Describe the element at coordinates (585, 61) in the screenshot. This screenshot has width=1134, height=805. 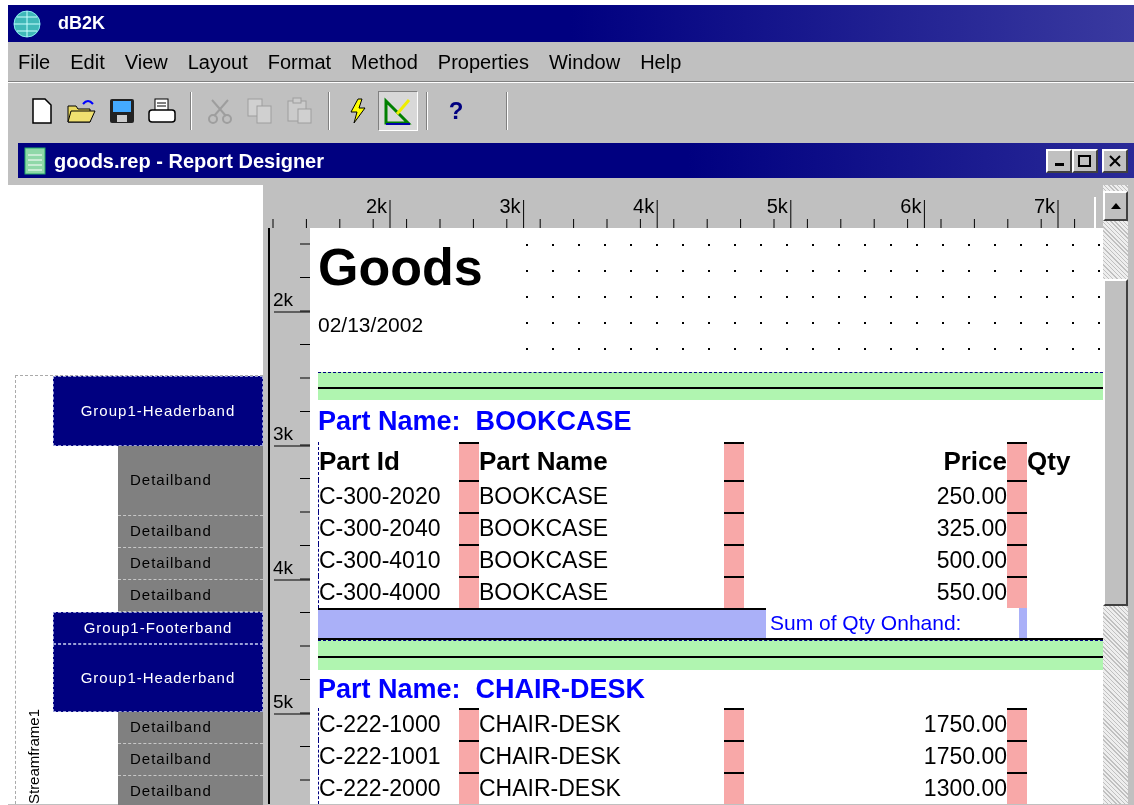
I see `menu-item: Window` at that location.